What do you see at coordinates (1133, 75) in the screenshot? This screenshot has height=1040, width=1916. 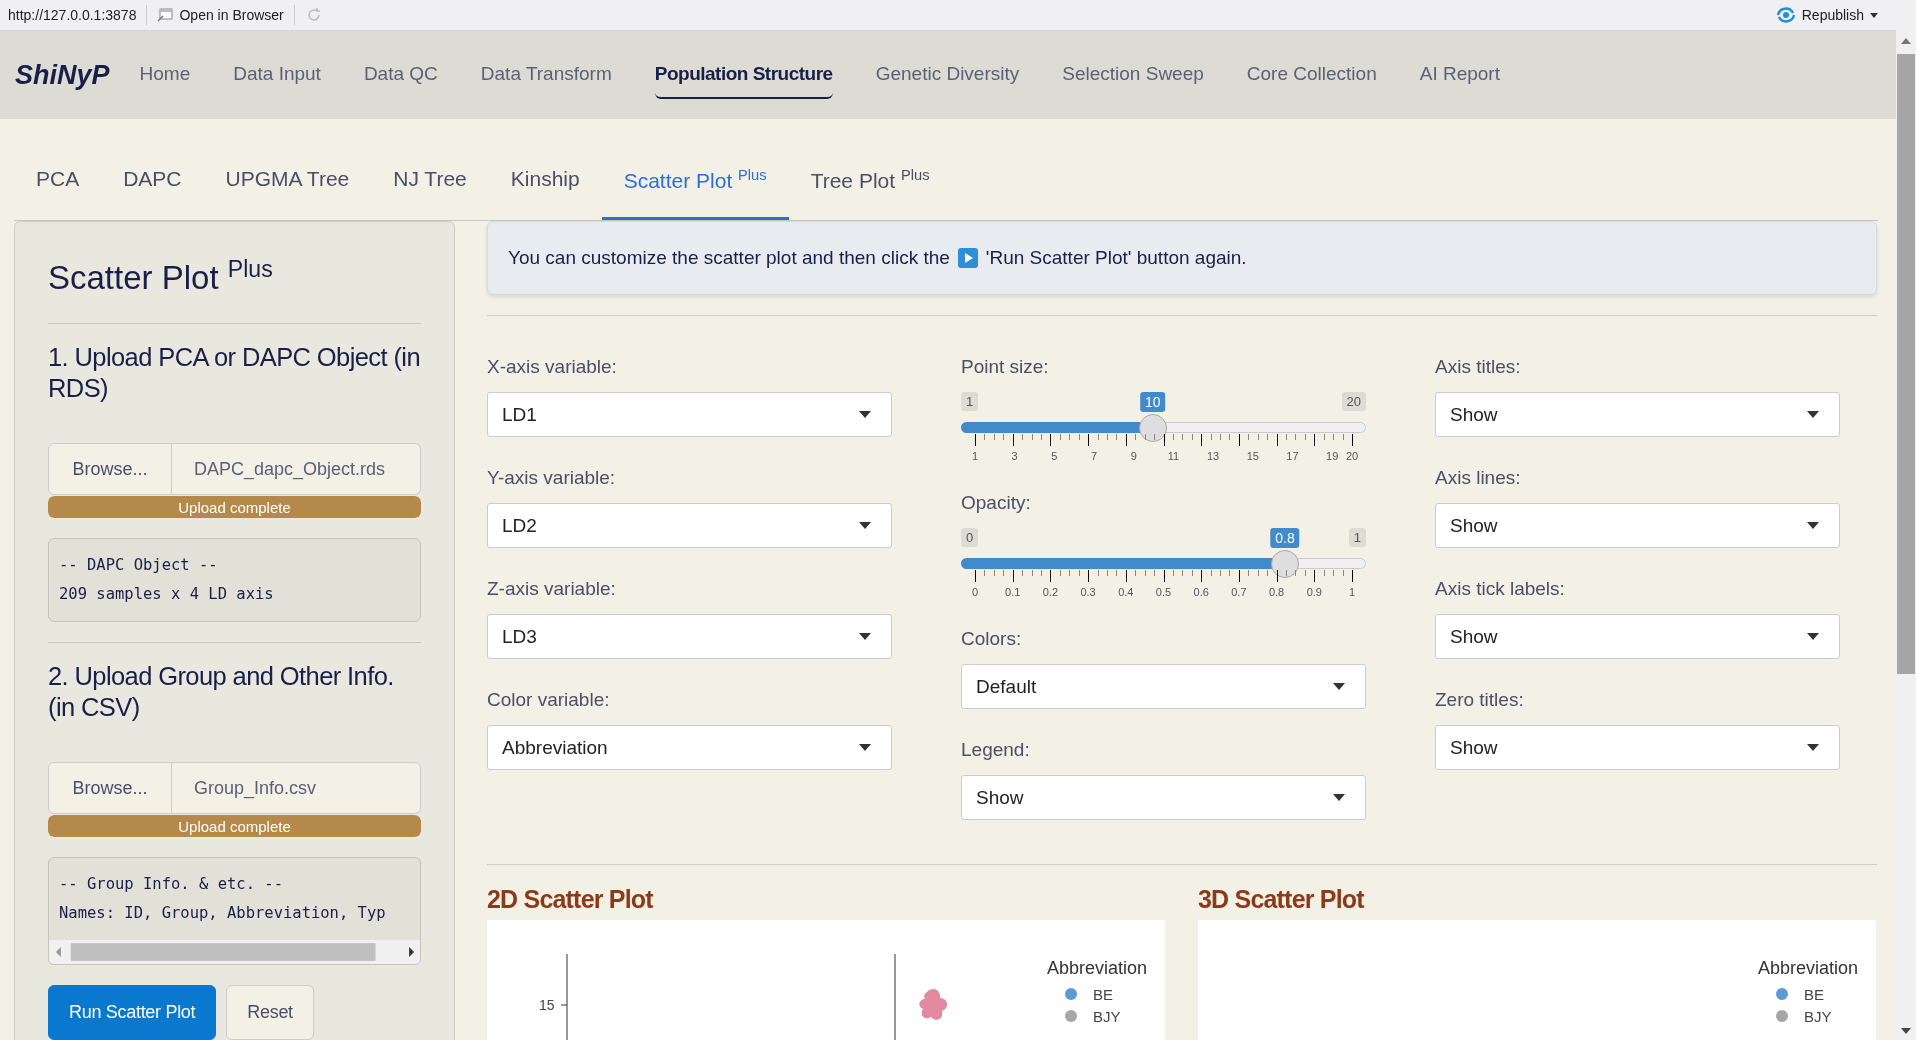 I see `nav-item: Selection Sweep` at bounding box center [1133, 75].